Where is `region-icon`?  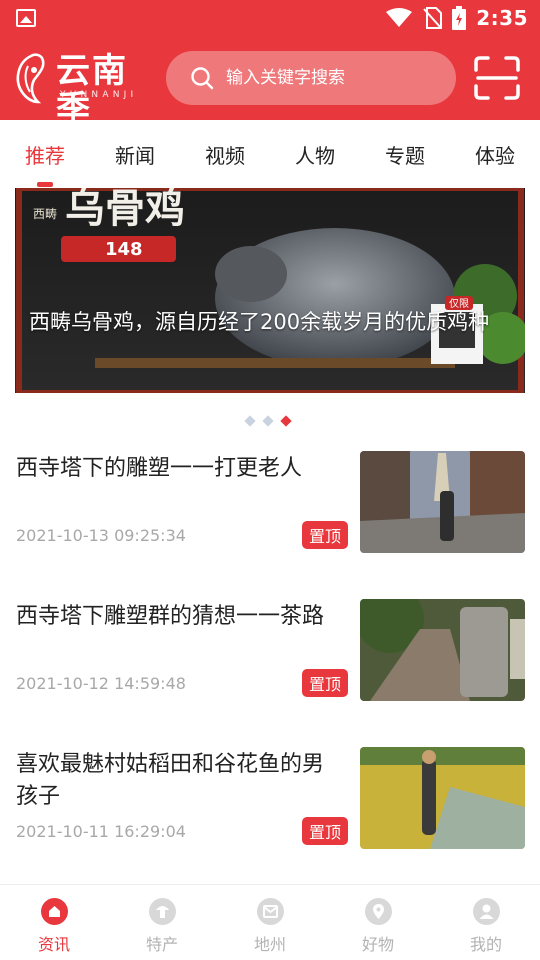
region-icon is located at coordinates (270, 911).